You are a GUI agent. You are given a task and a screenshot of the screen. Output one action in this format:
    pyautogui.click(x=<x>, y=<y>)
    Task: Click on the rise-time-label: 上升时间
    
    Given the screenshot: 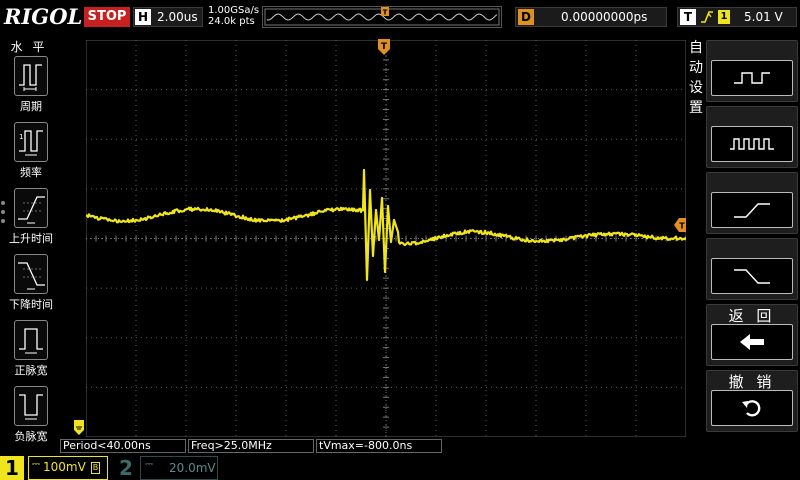 What is the action you would take?
    pyautogui.click(x=31, y=238)
    